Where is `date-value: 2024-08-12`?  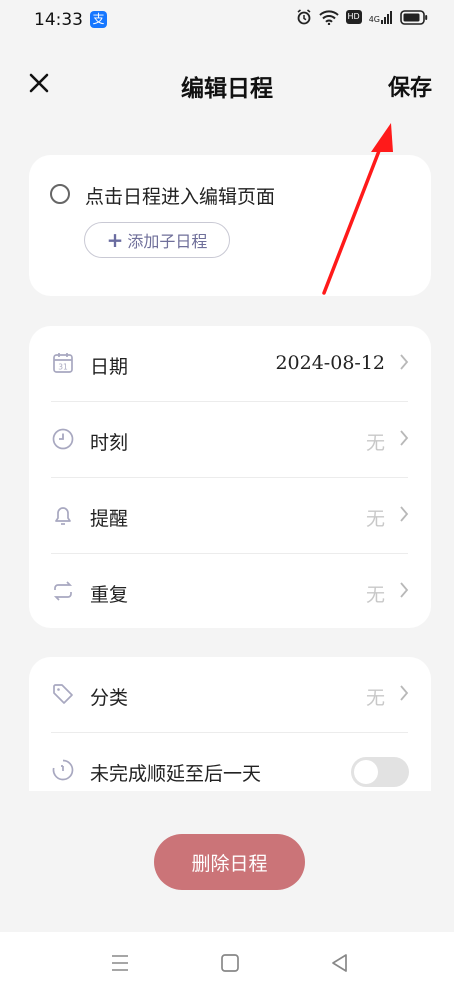
date-value: 2024-08-12 is located at coordinates (330, 363).